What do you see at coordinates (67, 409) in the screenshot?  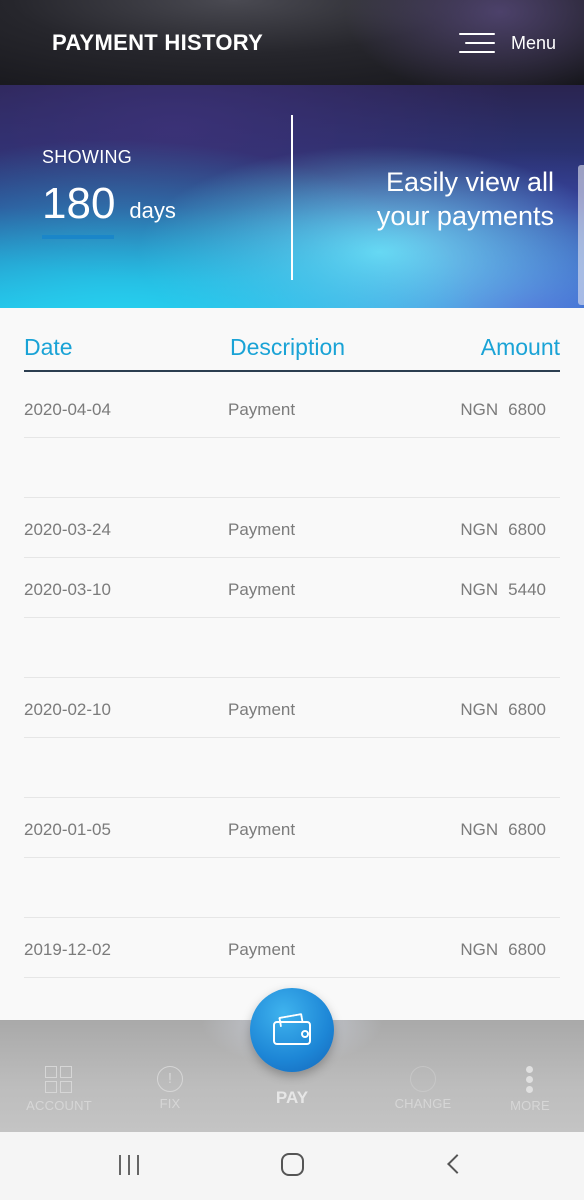 I see `row-date: 2020-04-04` at bounding box center [67, 409].